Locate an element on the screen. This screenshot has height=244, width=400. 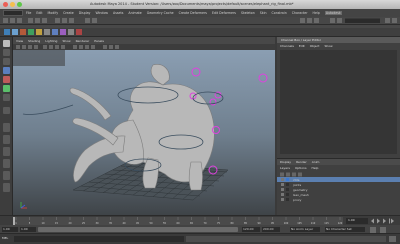
menu-create-deformers: Create Deformers is located at coordinates (193, 13).